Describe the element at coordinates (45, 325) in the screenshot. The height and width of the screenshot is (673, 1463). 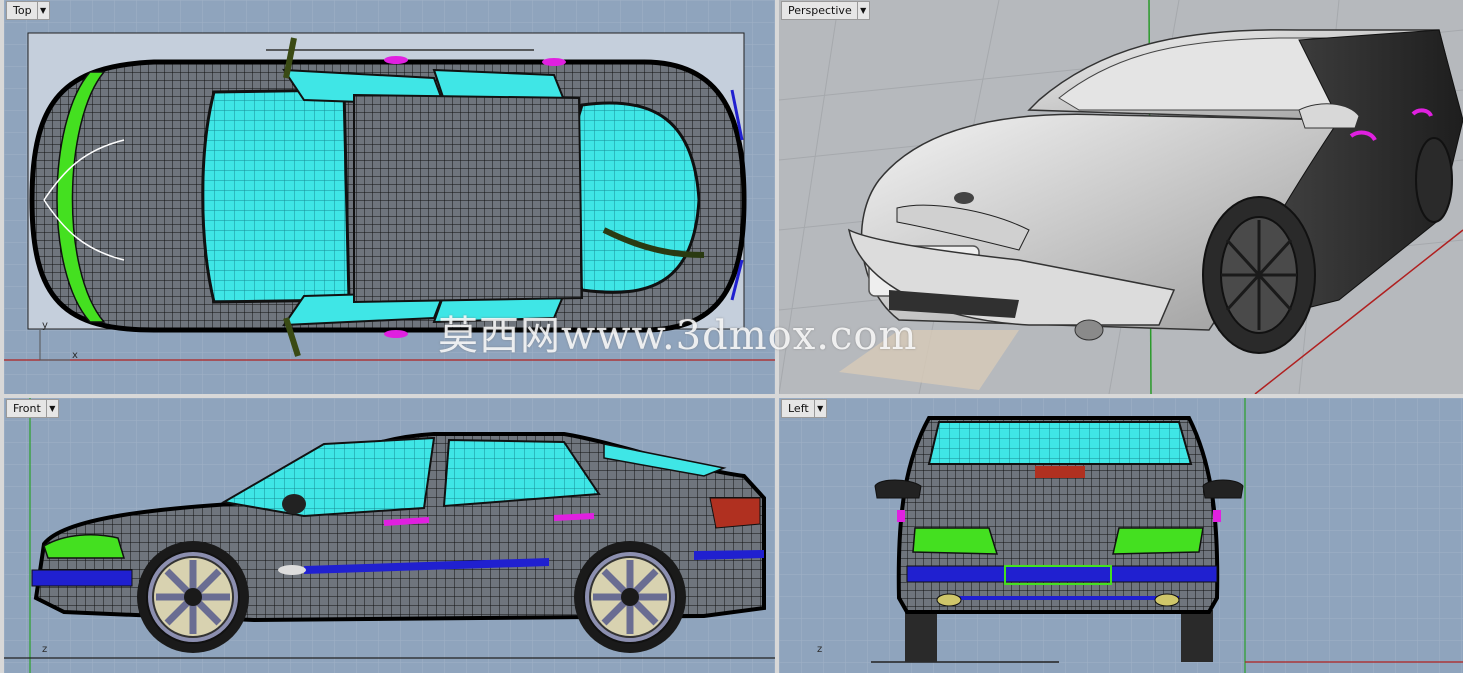
I see `axis-label-y: y` at that location.